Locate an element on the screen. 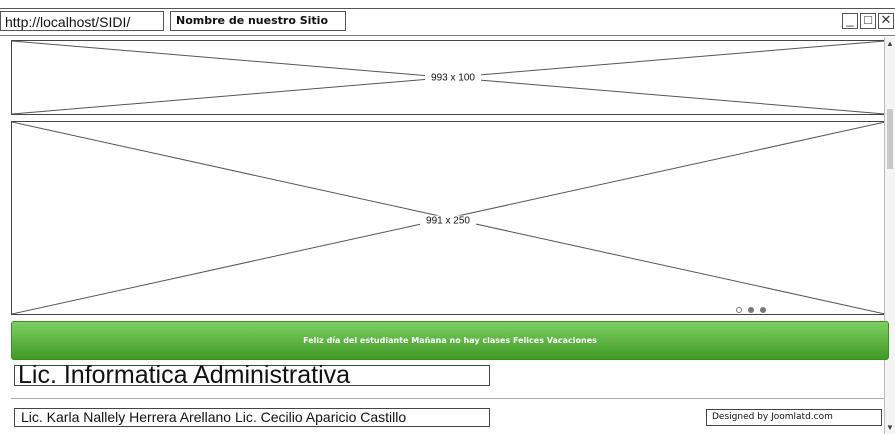 This screenshot has width=895, height=434. minimize-button: _ is located at coordinates (850, 21).